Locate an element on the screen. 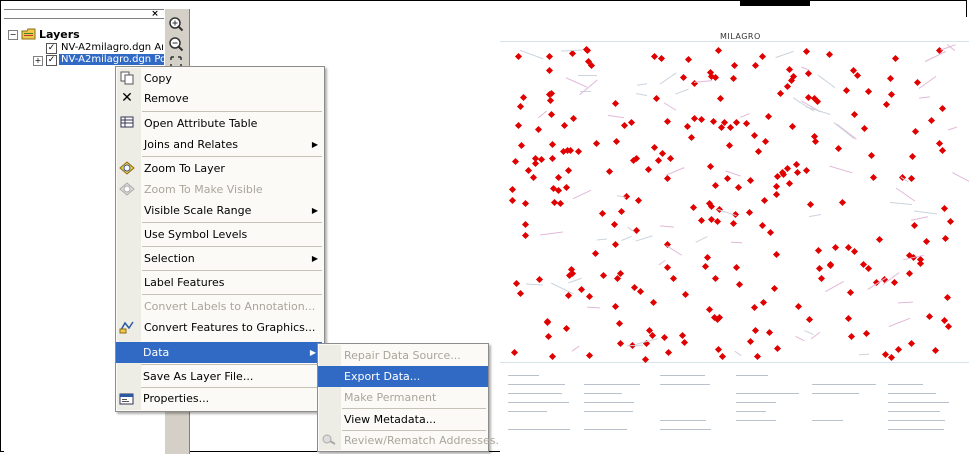 The image size is (969, 454). zoom-visible-icon is located at coordinates (127, 189).